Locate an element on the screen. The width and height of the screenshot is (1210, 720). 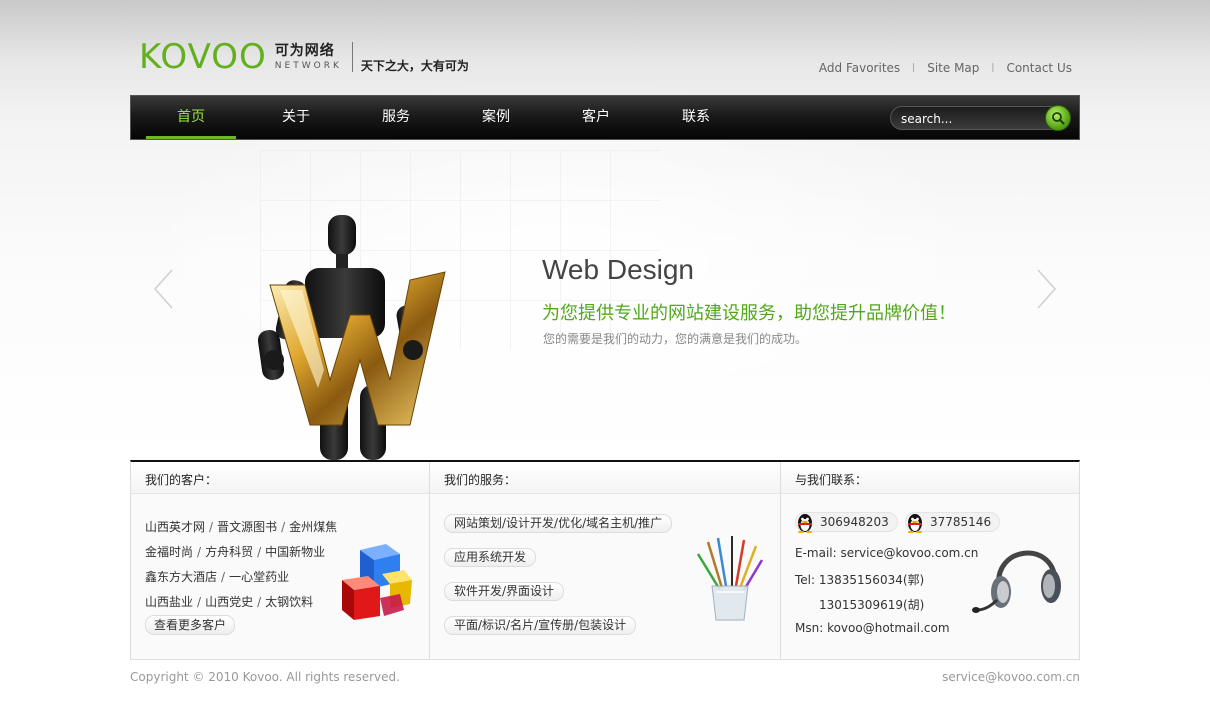
client-link: 山西盐业 is located at coordinates (169, 602).